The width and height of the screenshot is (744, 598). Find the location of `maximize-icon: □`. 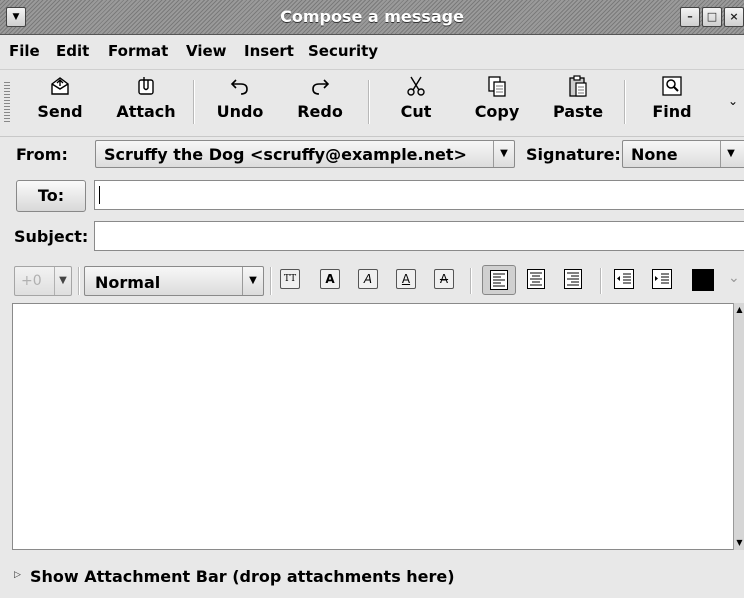

maximize-icon: □ is located at coordinates (712, 16).